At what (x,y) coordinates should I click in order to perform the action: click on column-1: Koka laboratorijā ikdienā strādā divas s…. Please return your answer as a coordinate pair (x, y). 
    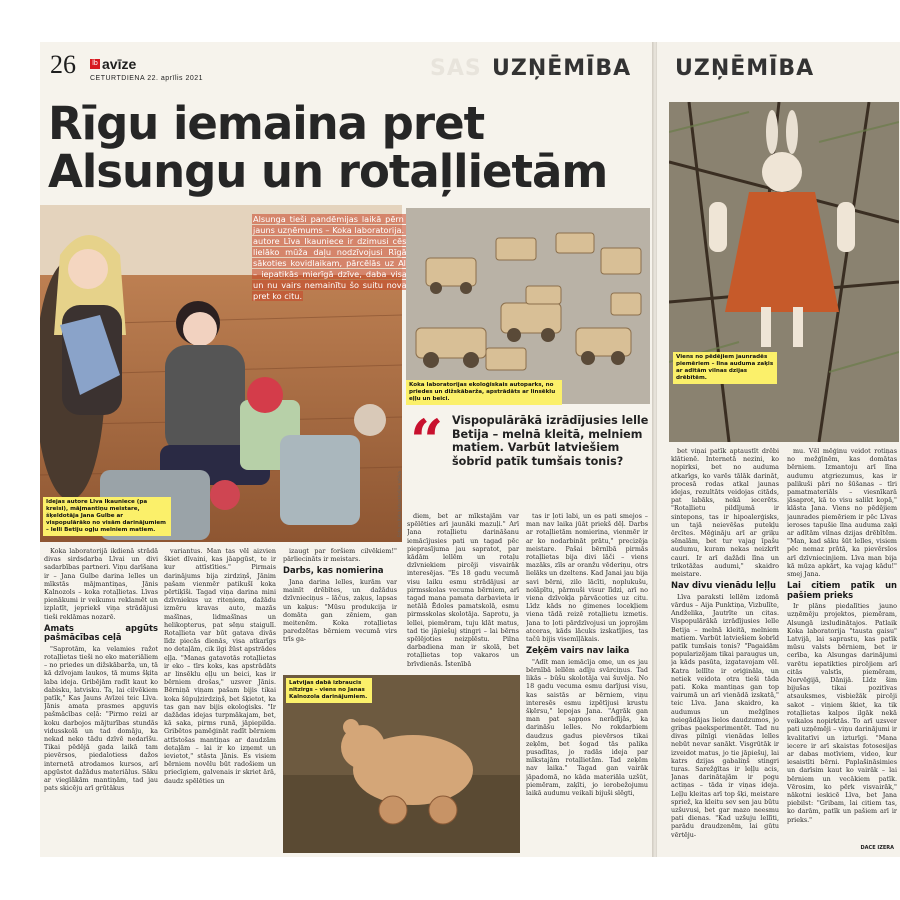
    Looking at the image, I should click on (101, 699).